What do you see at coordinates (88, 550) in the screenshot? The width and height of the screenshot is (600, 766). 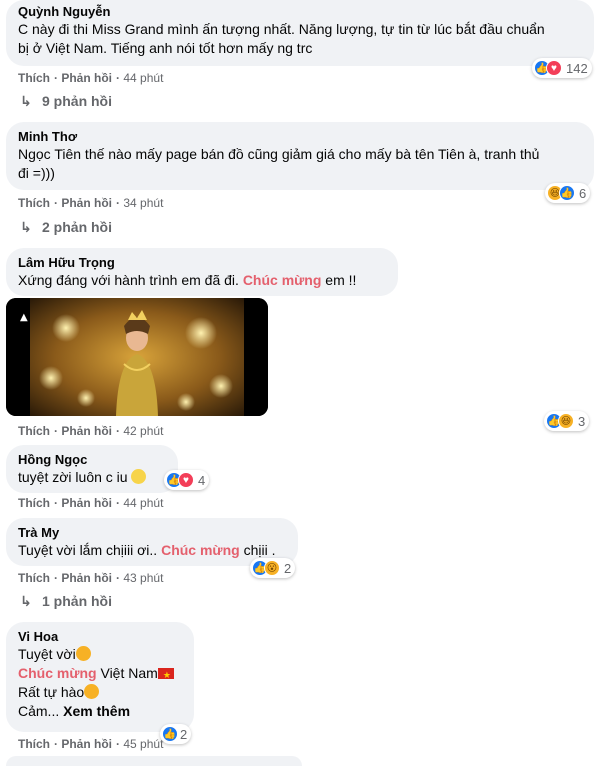 I see `comment-text-part: Tuyệt vời lắm chịiii ơi..` at bounding box center [88, 550].